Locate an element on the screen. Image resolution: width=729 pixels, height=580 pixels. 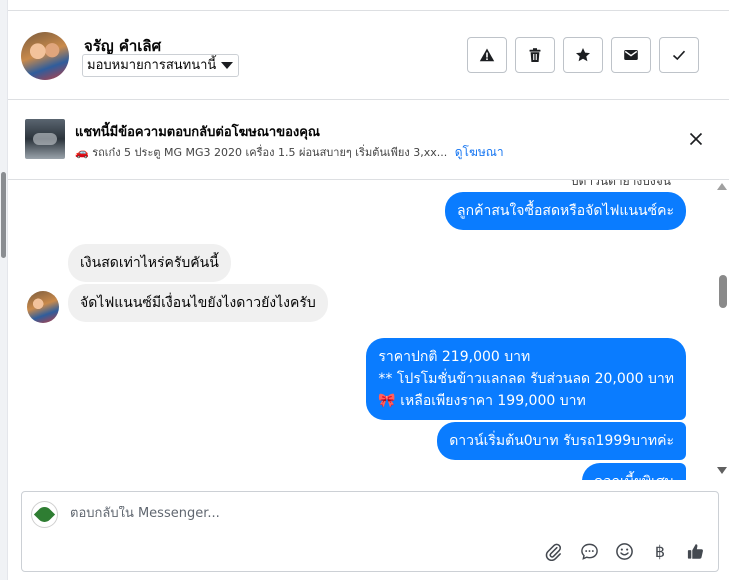
attach-button is located at coordinates (553, 551).